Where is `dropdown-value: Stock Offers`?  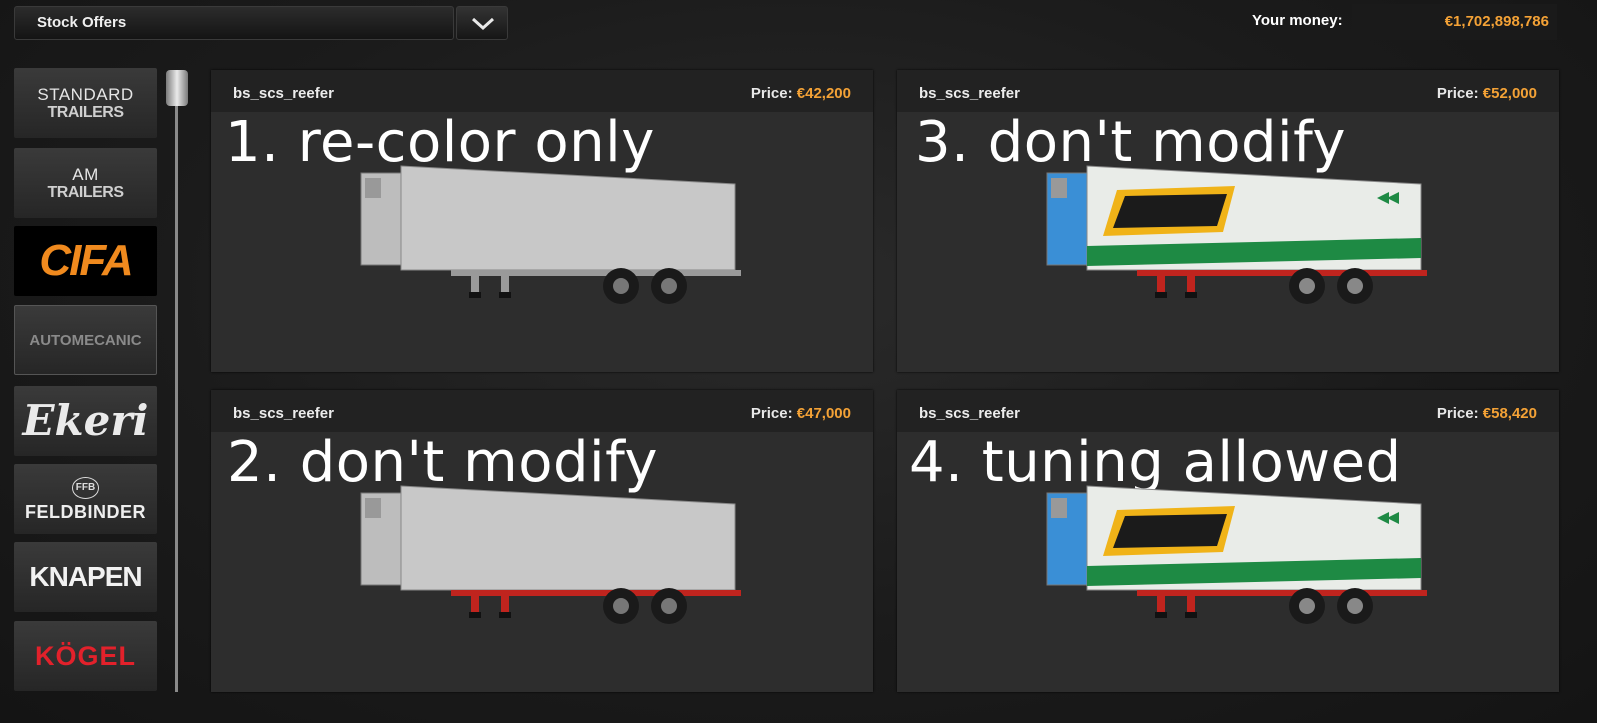
dropdown-value: Stock Offers is located at coordinates (82, 22).